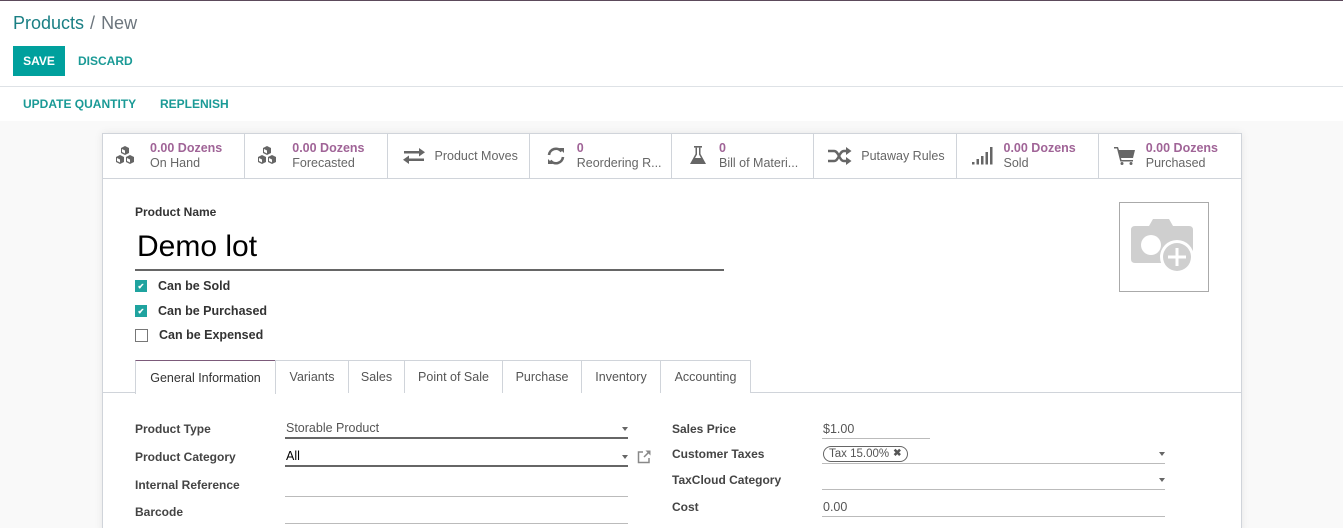 This screenshot has height=528, width=1343. What do you see at coordinates (159, 512) in the screenshot?
I see `barcode-label: Barcode` at bounding box center [159, 512].